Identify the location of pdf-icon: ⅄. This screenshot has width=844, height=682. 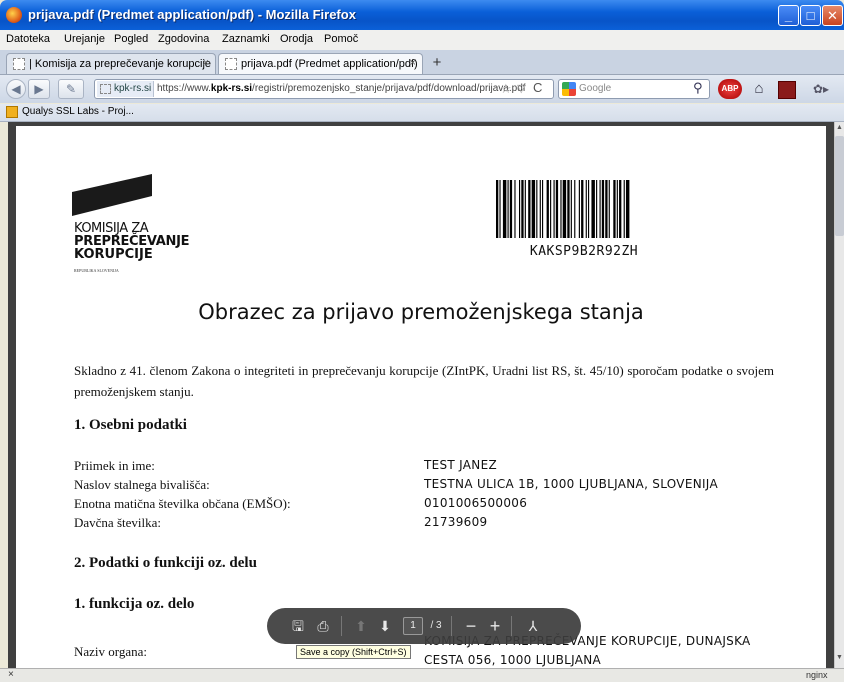
(533, 626).